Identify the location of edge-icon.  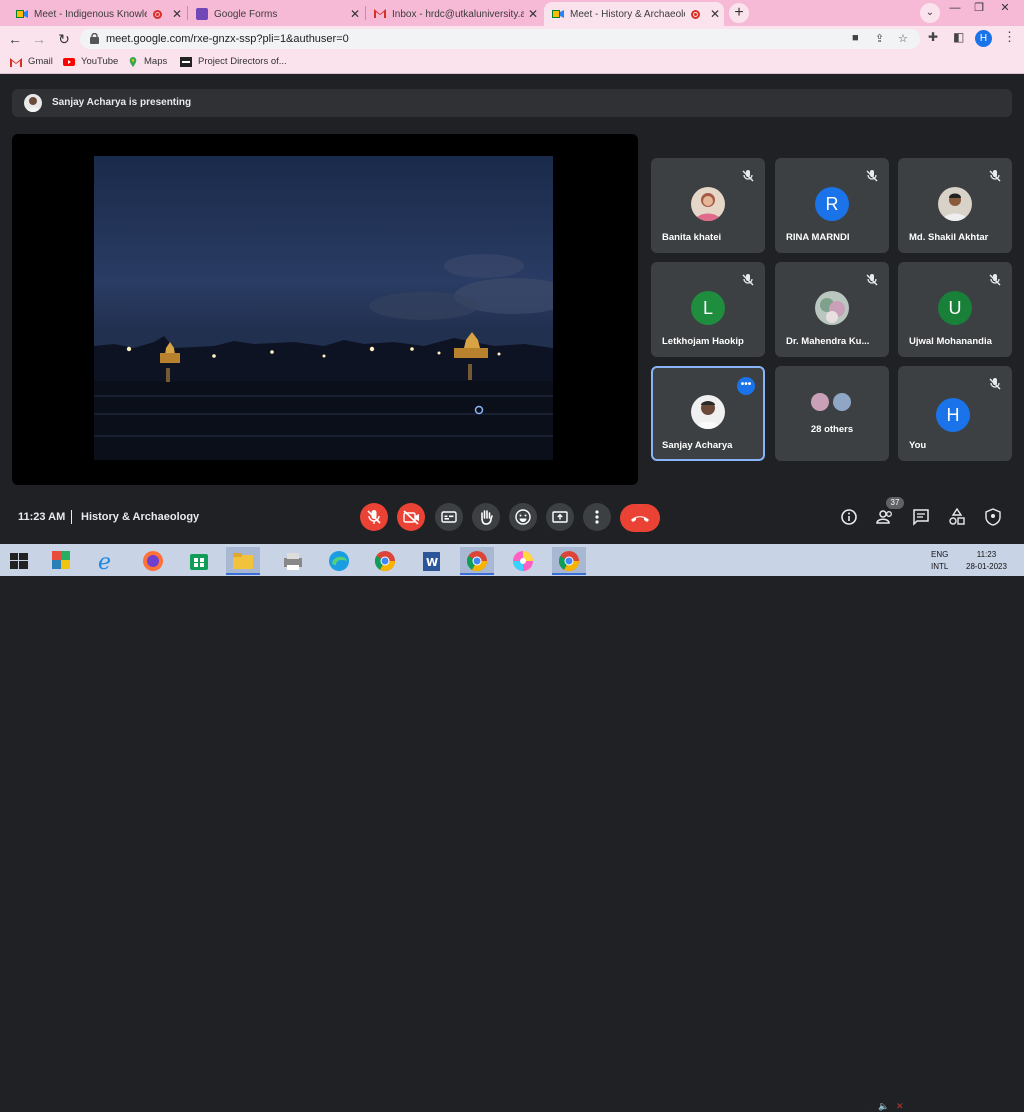
(339, 561).